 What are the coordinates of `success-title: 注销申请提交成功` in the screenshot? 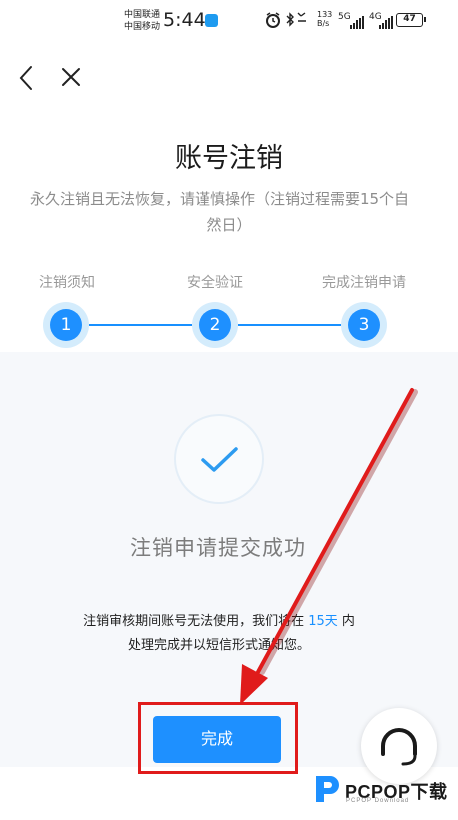 It's located at (218, 548).